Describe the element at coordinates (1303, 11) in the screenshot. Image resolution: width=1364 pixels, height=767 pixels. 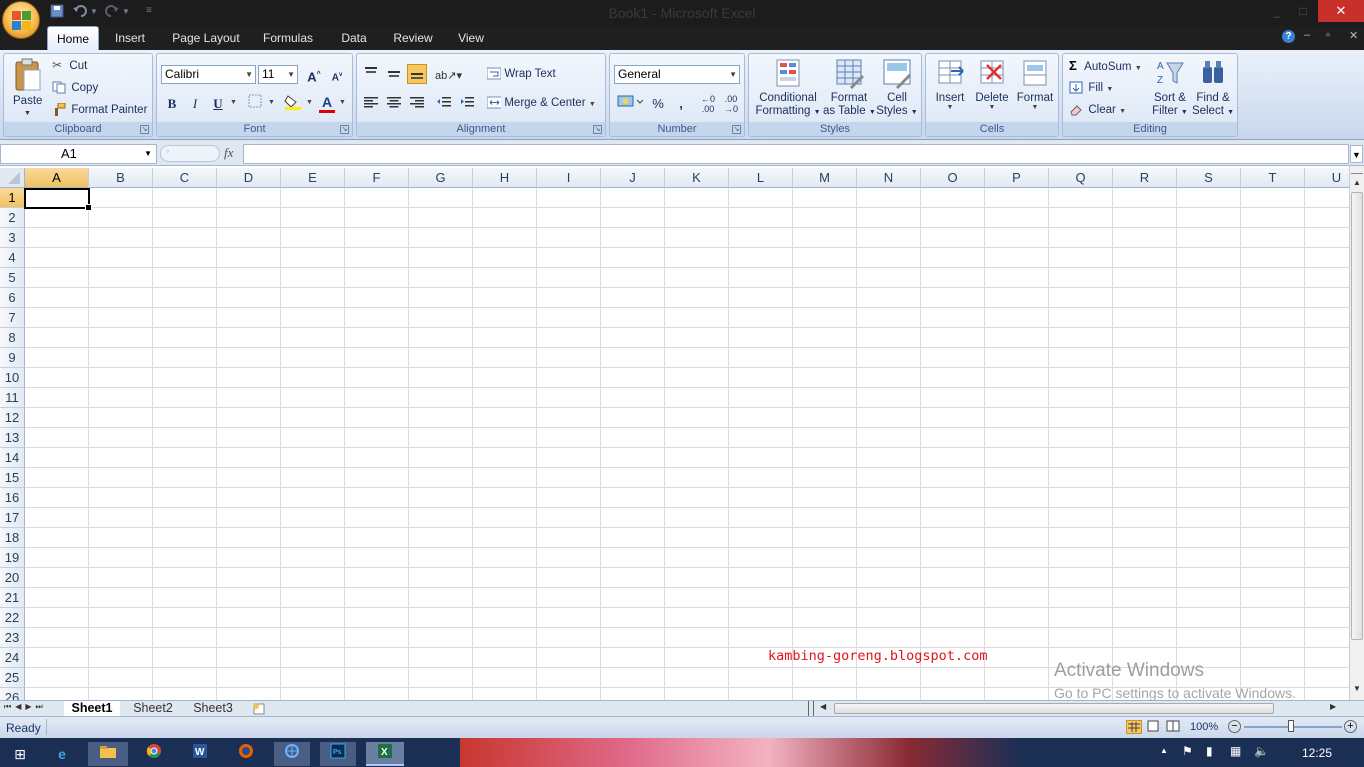
I see `restore-button: □` at that location.